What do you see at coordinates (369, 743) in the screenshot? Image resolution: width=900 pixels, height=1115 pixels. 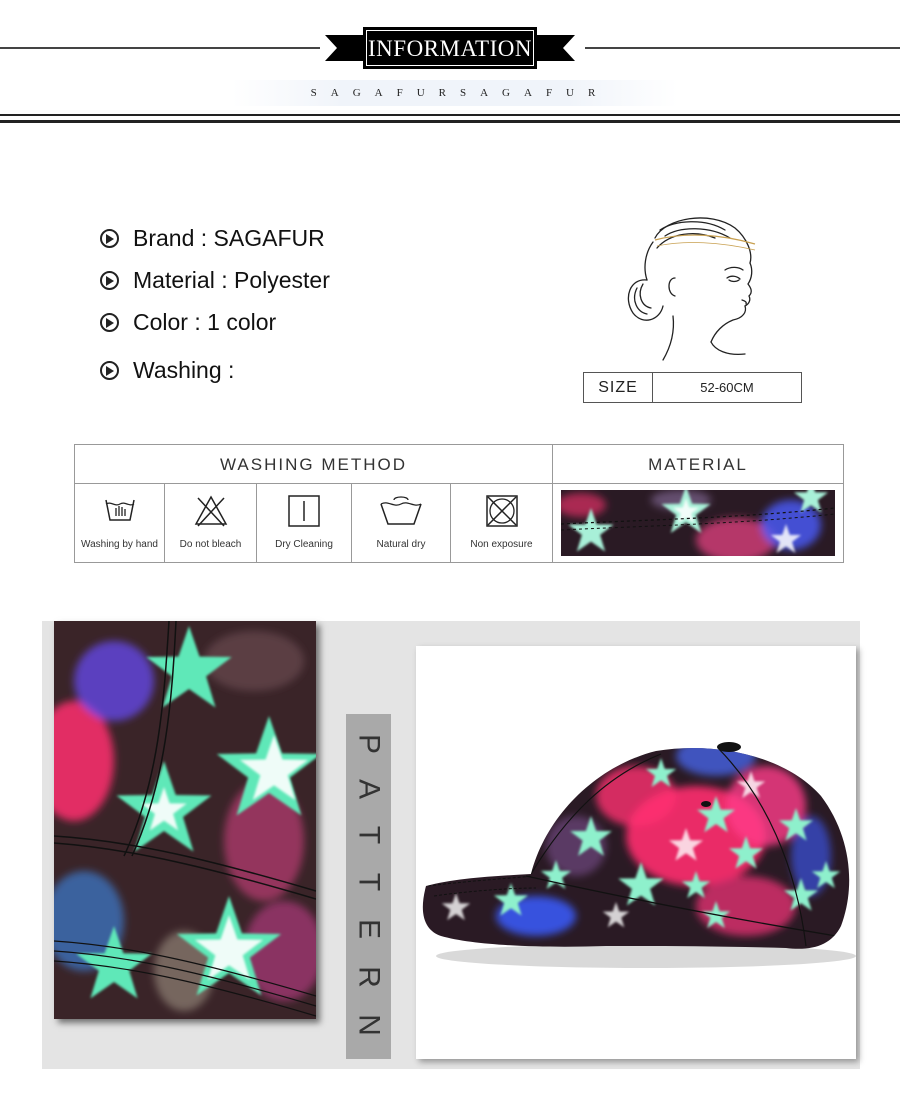 I see `pattern-letter: P` at bounding box center [369, 743].